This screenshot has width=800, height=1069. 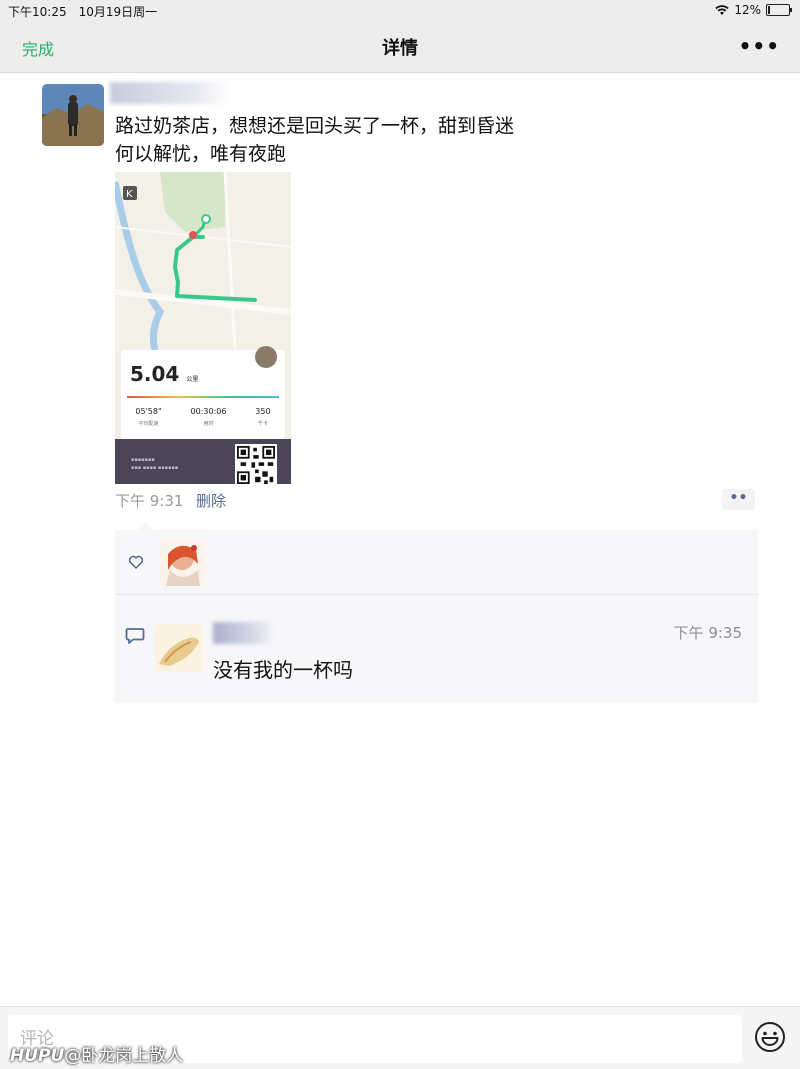 I want to click on run-stats: 05'58" 平均配速 00:30:06 用时 350 千卡, so click(x=203, y=417).